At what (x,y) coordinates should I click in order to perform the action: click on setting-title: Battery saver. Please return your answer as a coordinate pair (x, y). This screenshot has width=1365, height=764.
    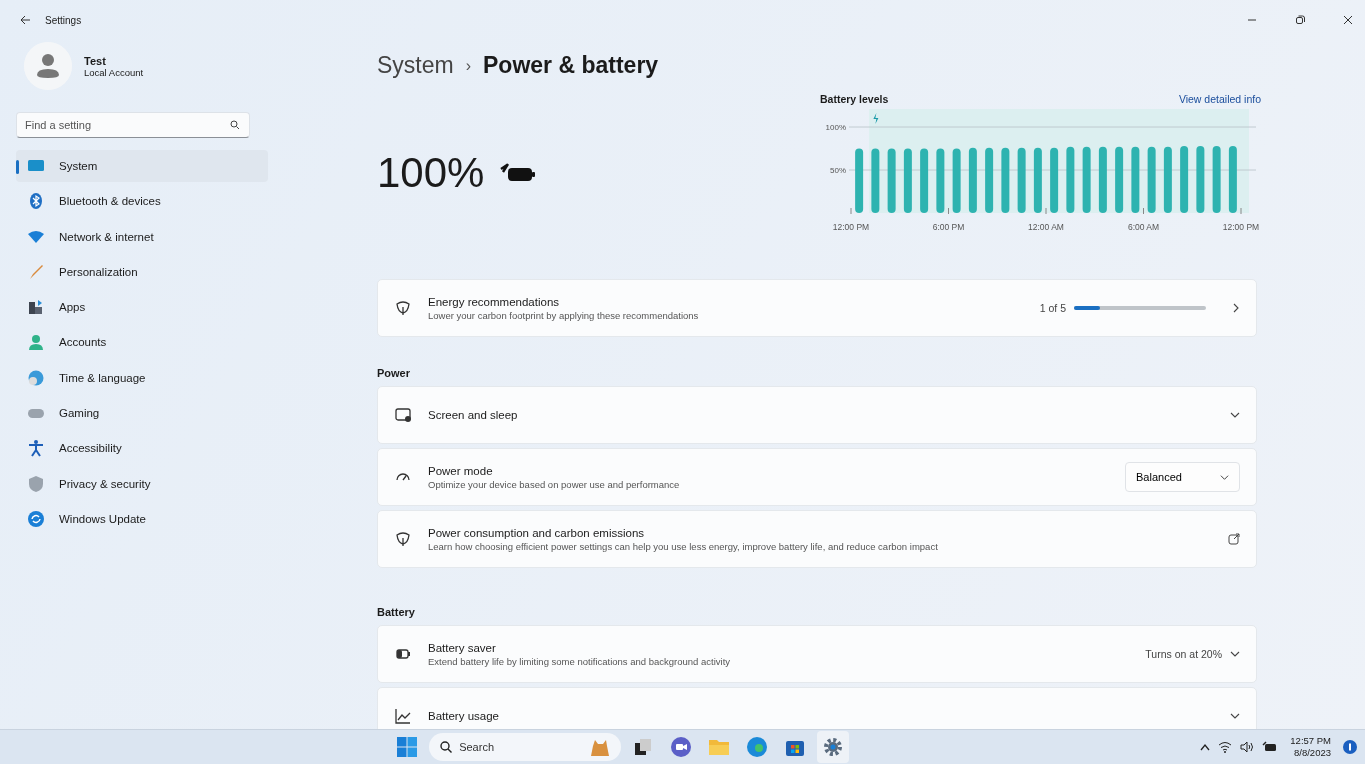
    Looking at the image, I should click on (462, 647).